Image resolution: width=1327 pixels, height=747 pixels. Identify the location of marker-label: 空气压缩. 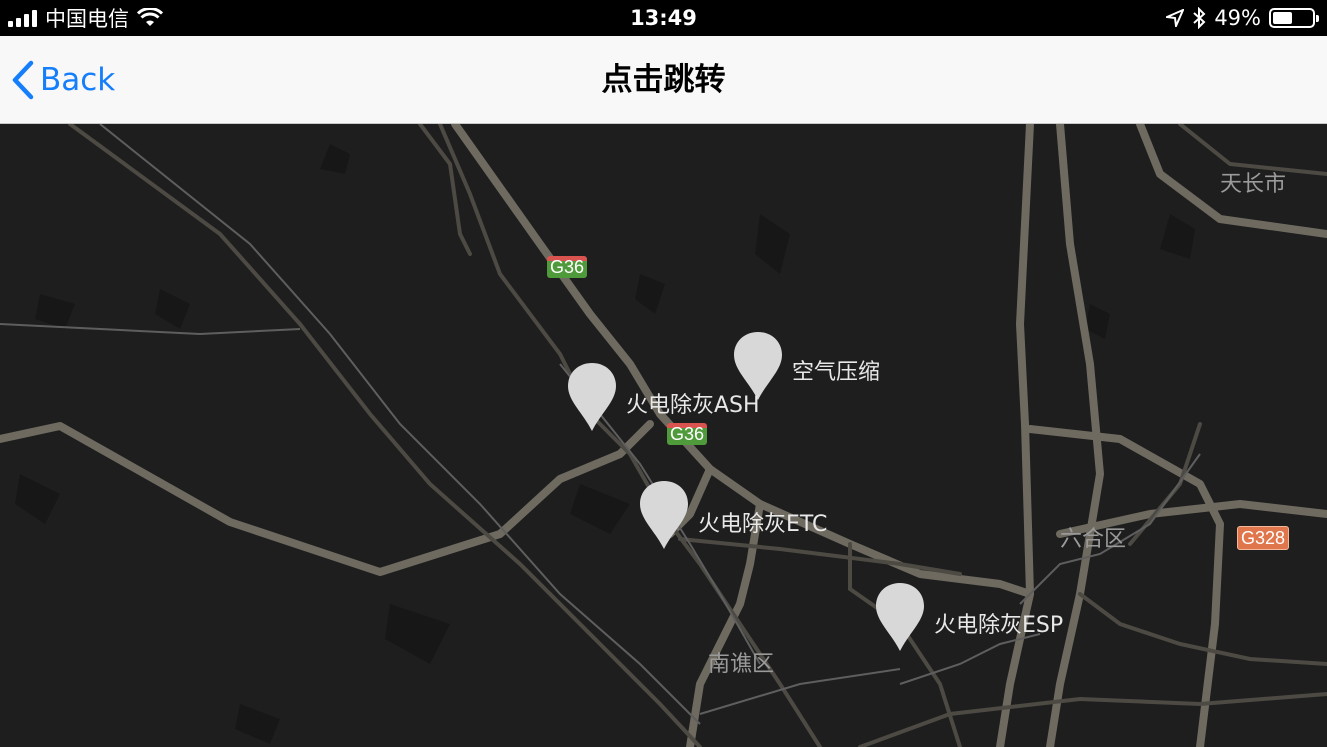
(836, 370).